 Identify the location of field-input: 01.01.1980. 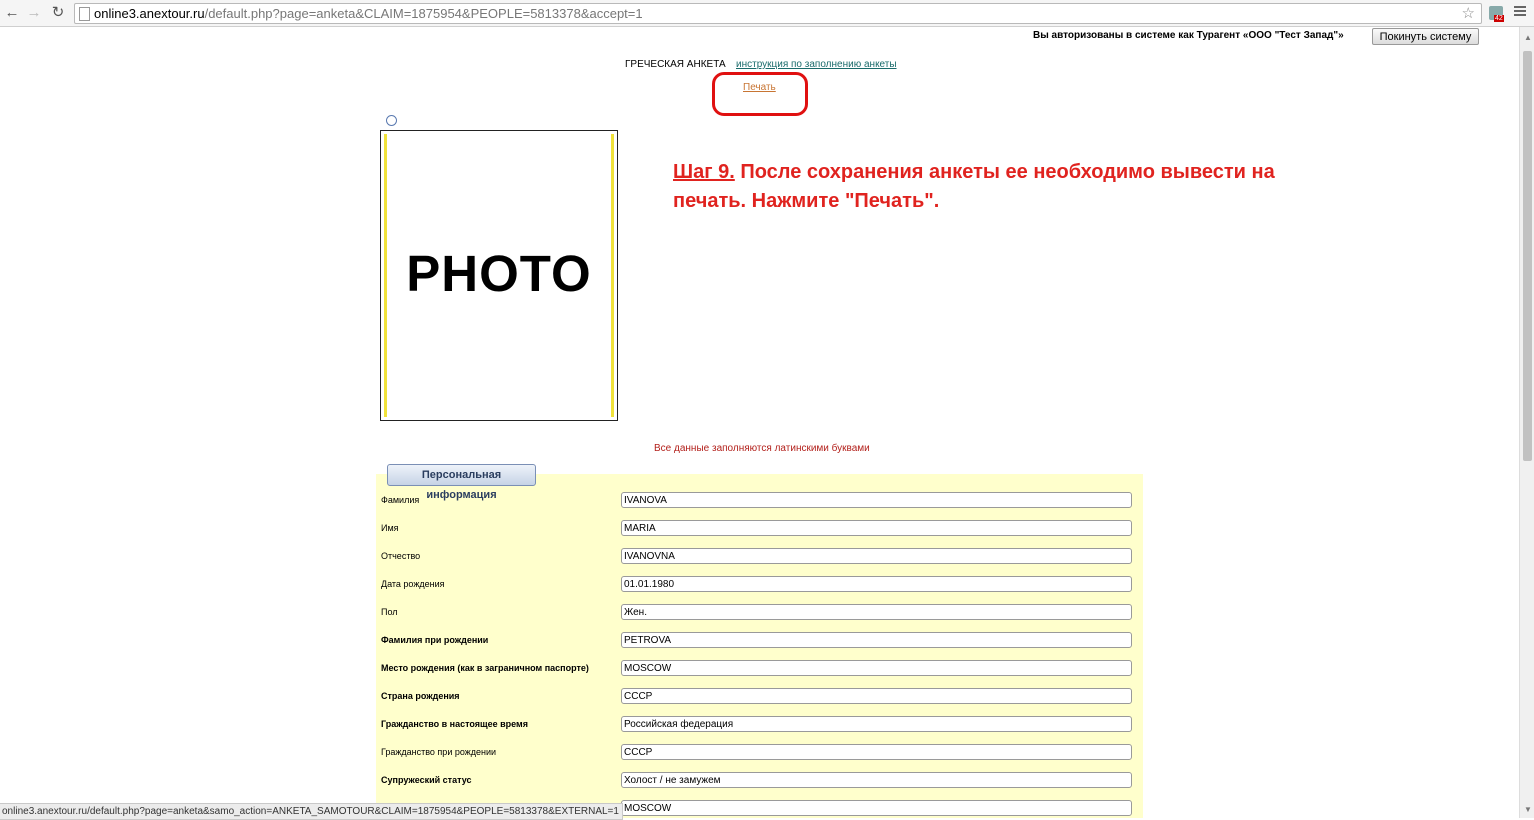
(876, 584).